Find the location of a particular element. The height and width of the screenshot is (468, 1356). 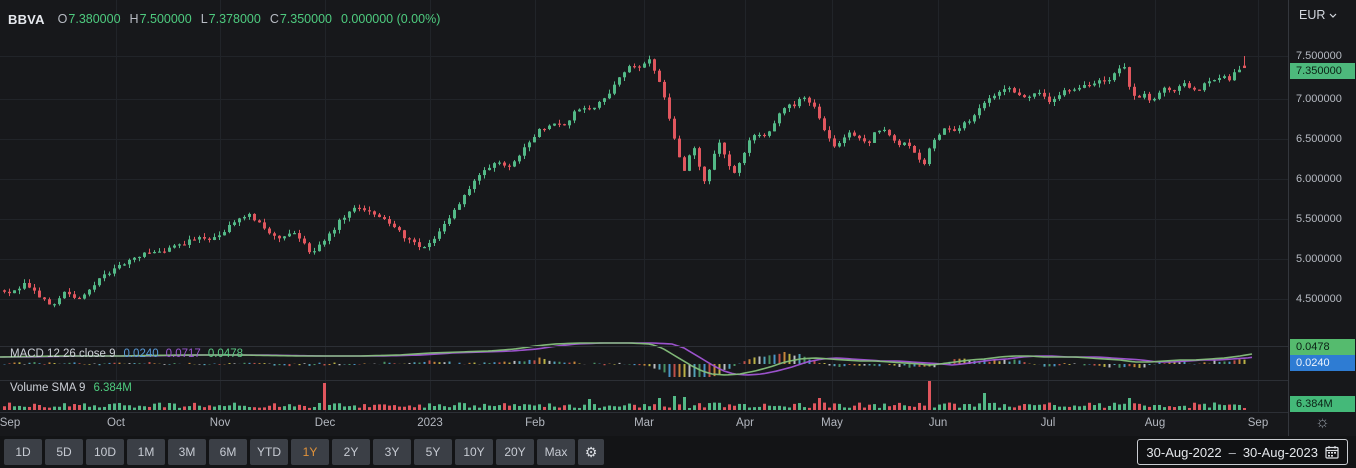

settings-gear-button: ⚙ is located at coordinates (591, 452).